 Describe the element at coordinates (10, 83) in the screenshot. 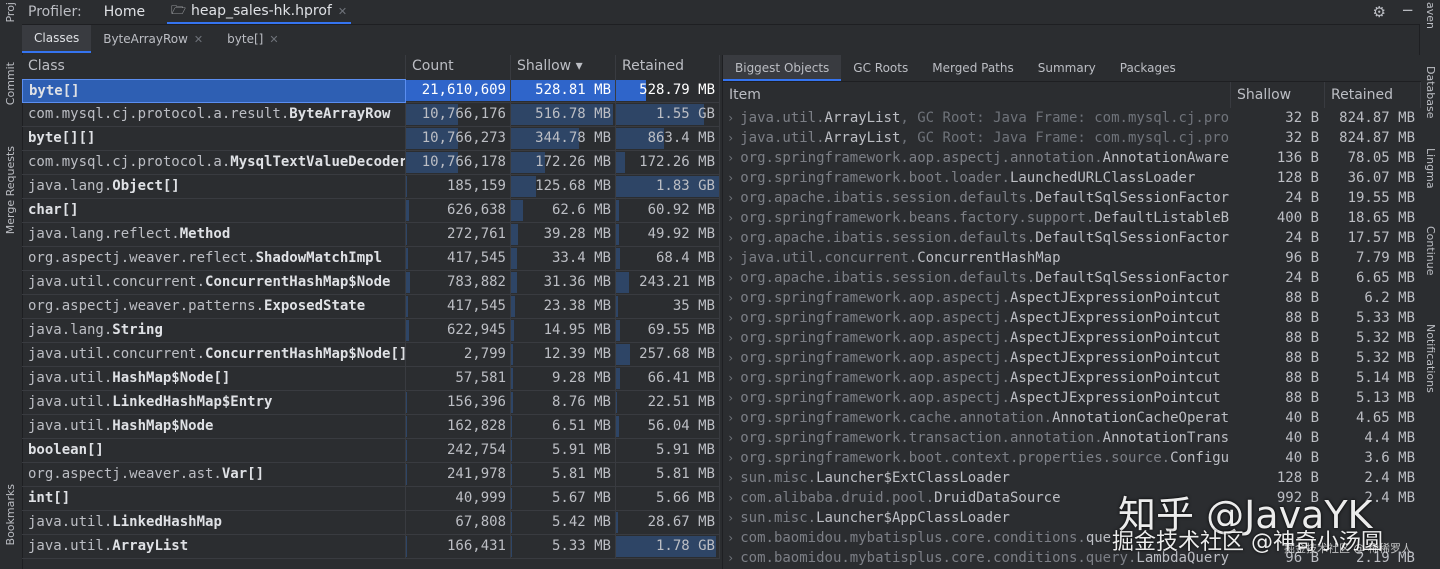

I see `commit-tool-label: Commit` at that location.